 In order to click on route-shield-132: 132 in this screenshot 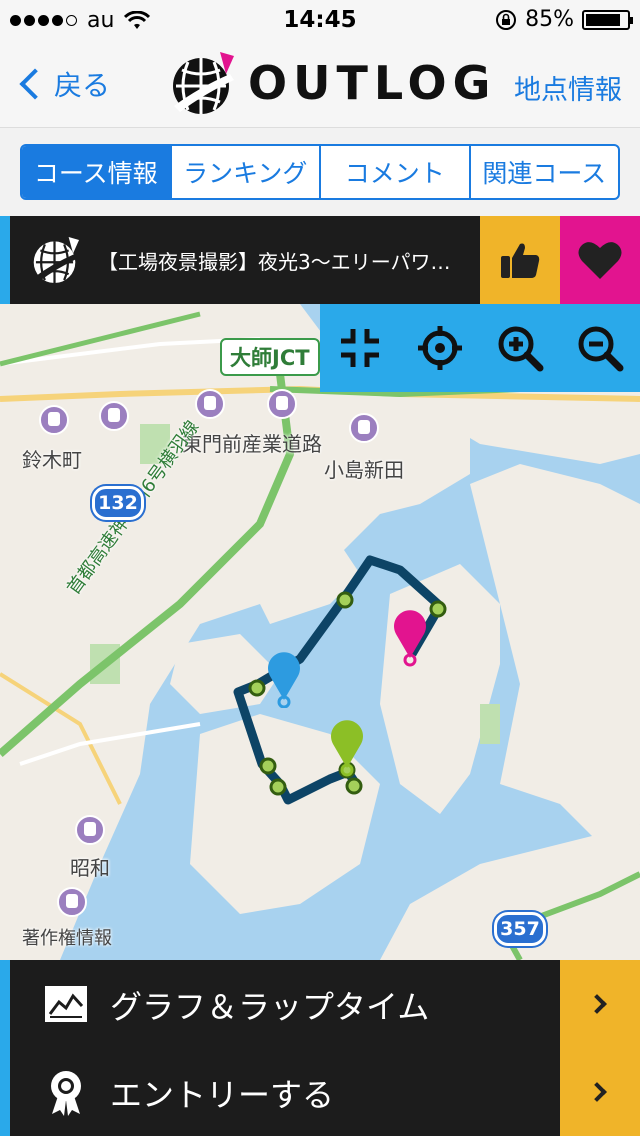, I will do `click(118, 503)`.